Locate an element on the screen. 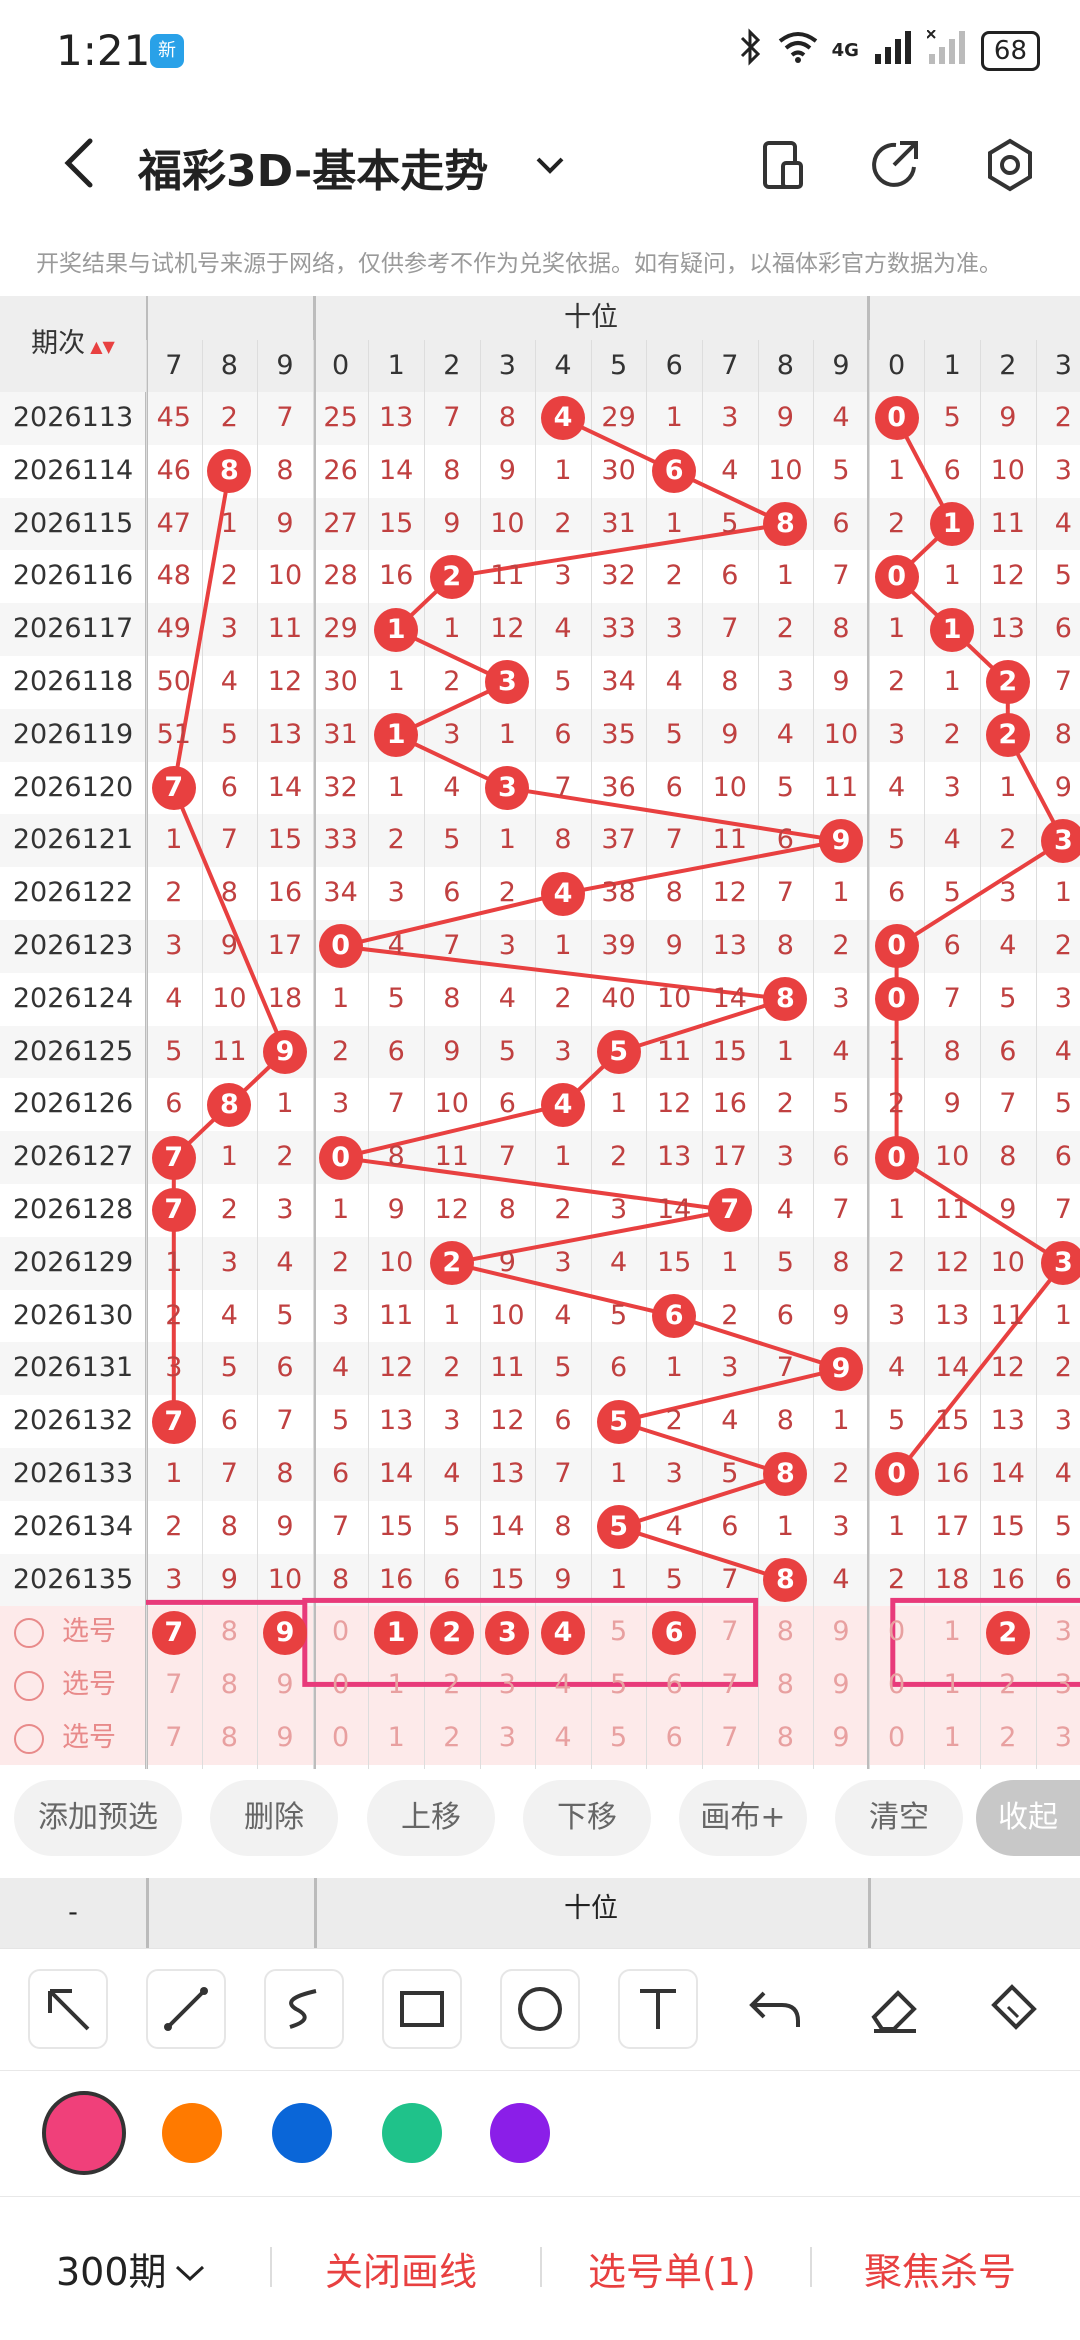 The width and height of the screenshot is (1080, 2340). color-swatch-purple is located at coordinates (520, 2133).